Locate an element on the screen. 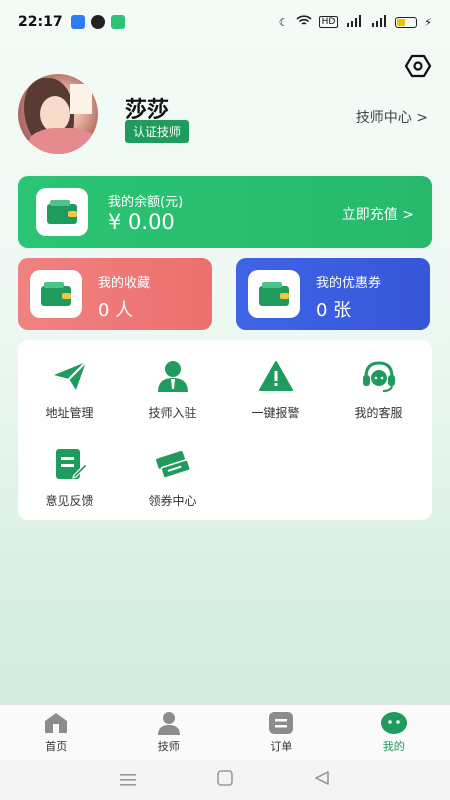 Image resolution: width=450 pixels, height=800 pixels. app-icon is located at coordinates (117, 22).